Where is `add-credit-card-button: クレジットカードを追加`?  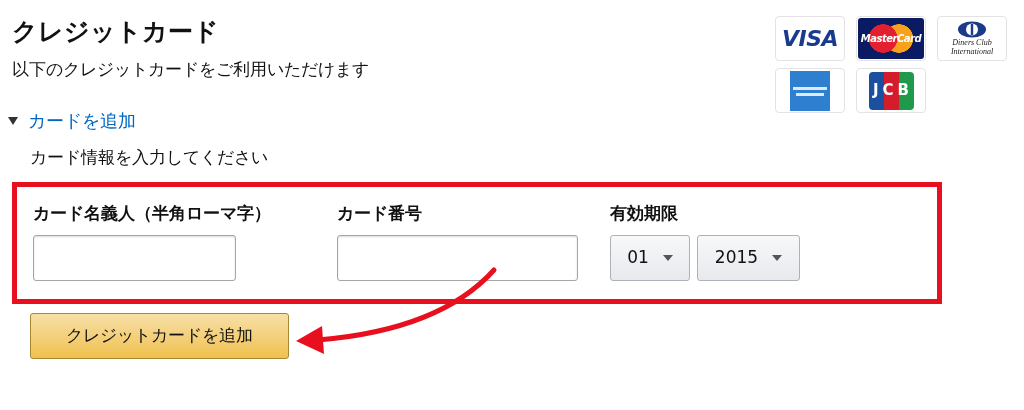
add-credit-card-button: クレジットカードを追加 is located at coordinates (159, 336).